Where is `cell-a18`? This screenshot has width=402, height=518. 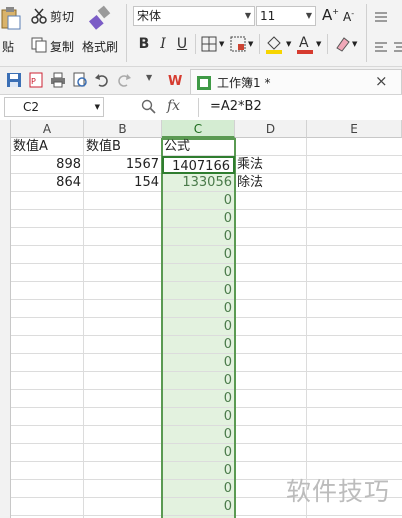 cell-a18 is located at coordinates (47, 453).